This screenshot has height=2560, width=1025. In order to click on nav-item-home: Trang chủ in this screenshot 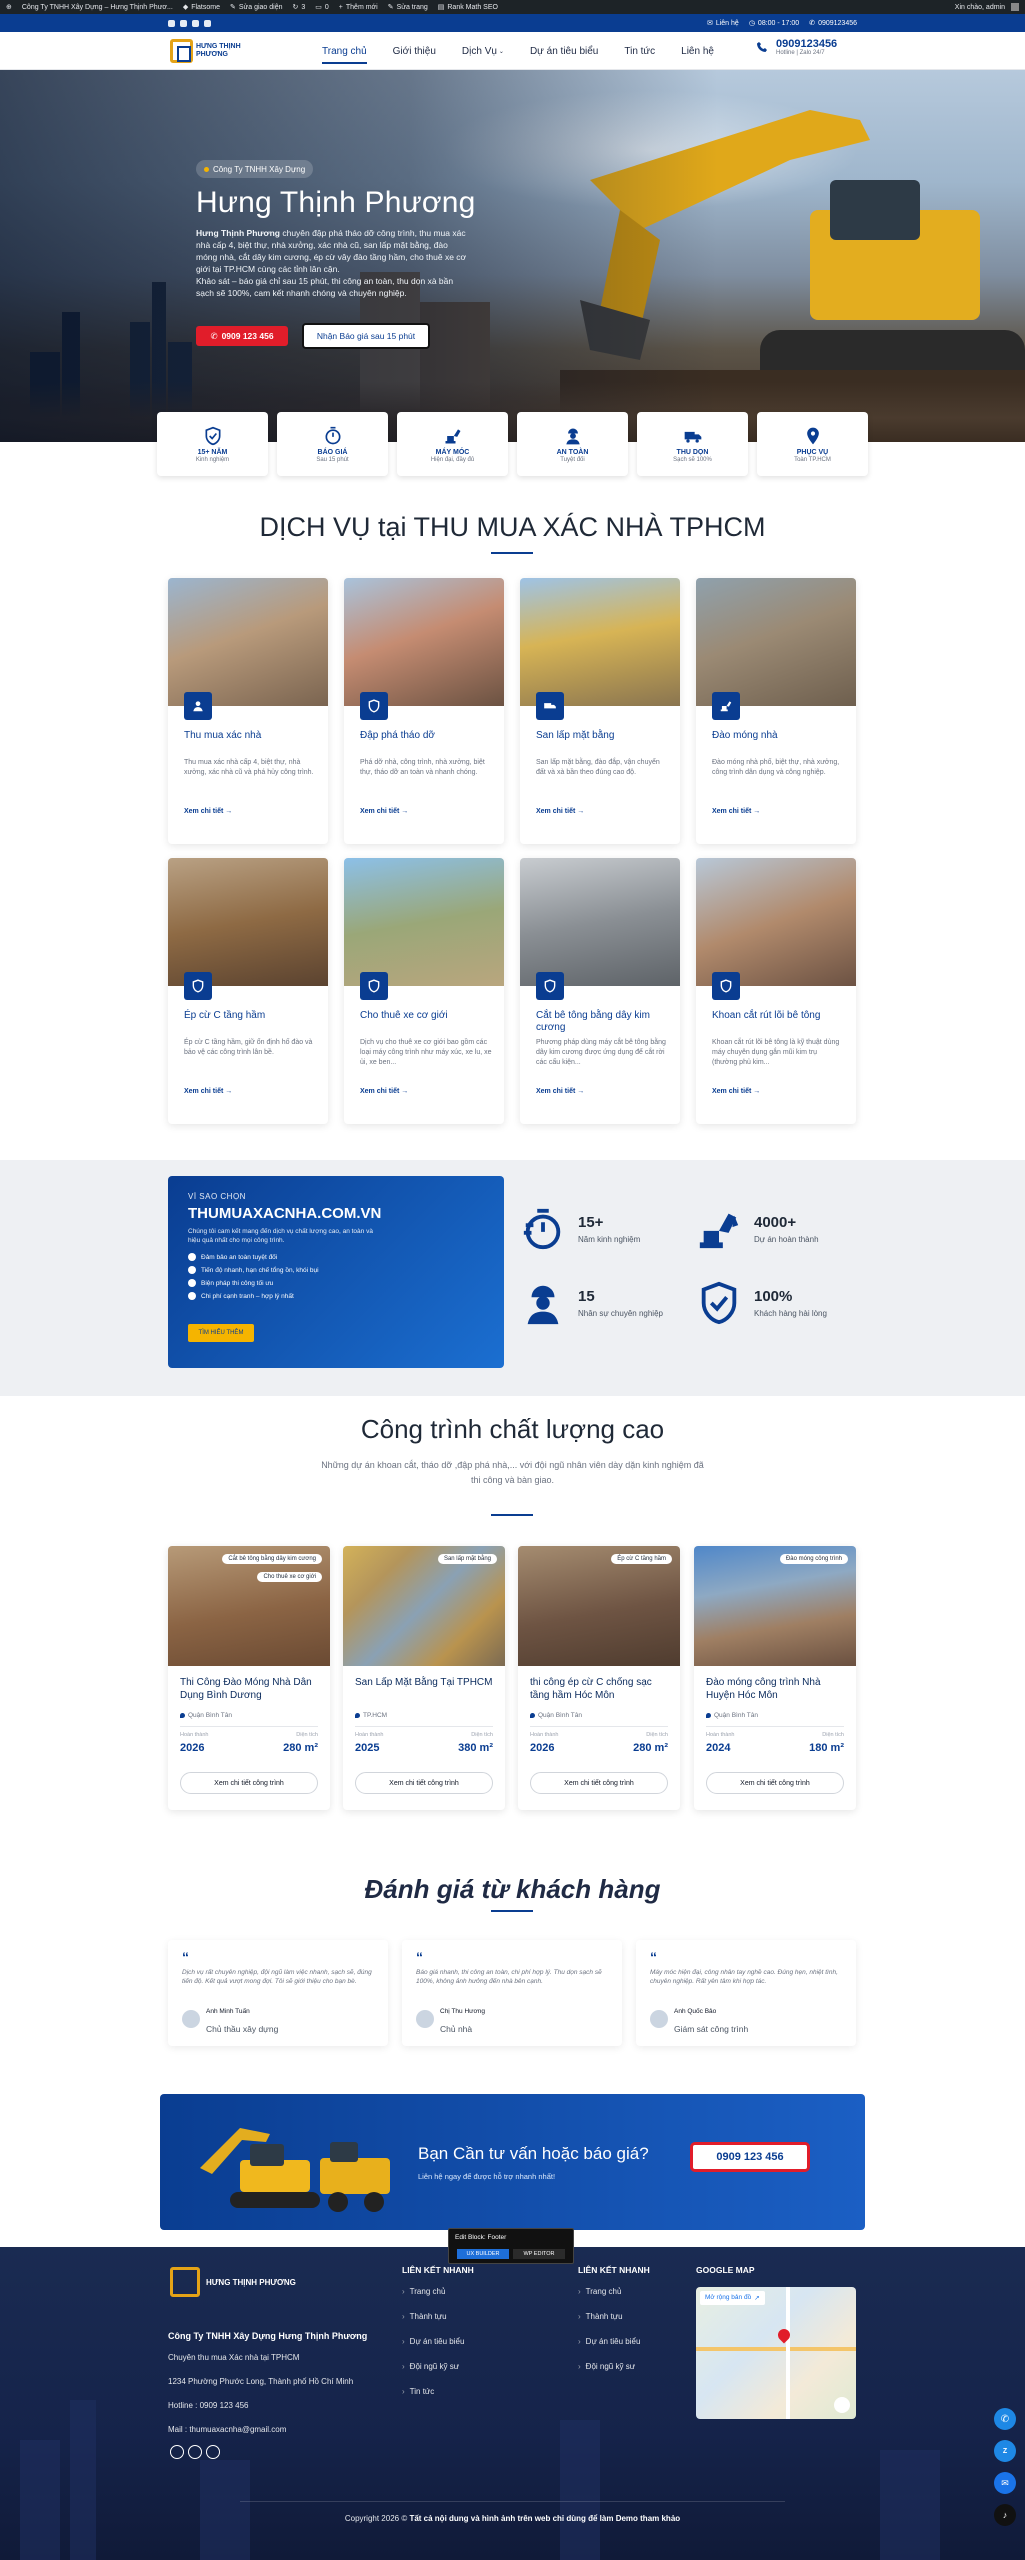, I will do `click(344, 51)`.